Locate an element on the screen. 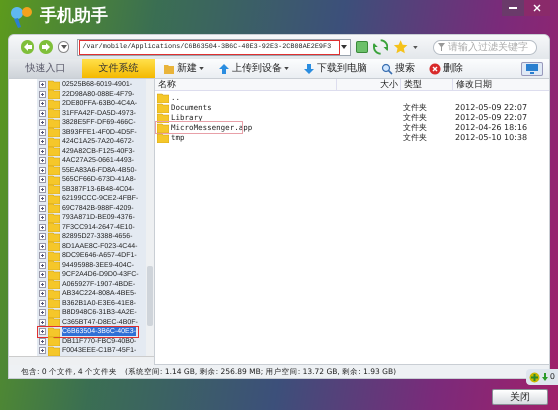  tab: 快速入口 is located at coordinates (45, 68).